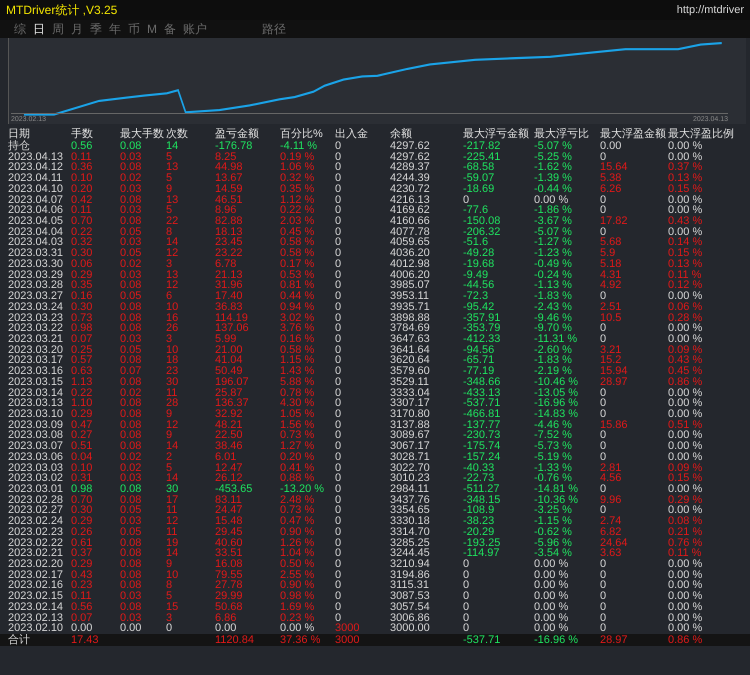 This screenshot has width=750, height=675. Describe the element at coordinates (229, 200) in the screenshot. I see `table-cell: 46.51` at that location.